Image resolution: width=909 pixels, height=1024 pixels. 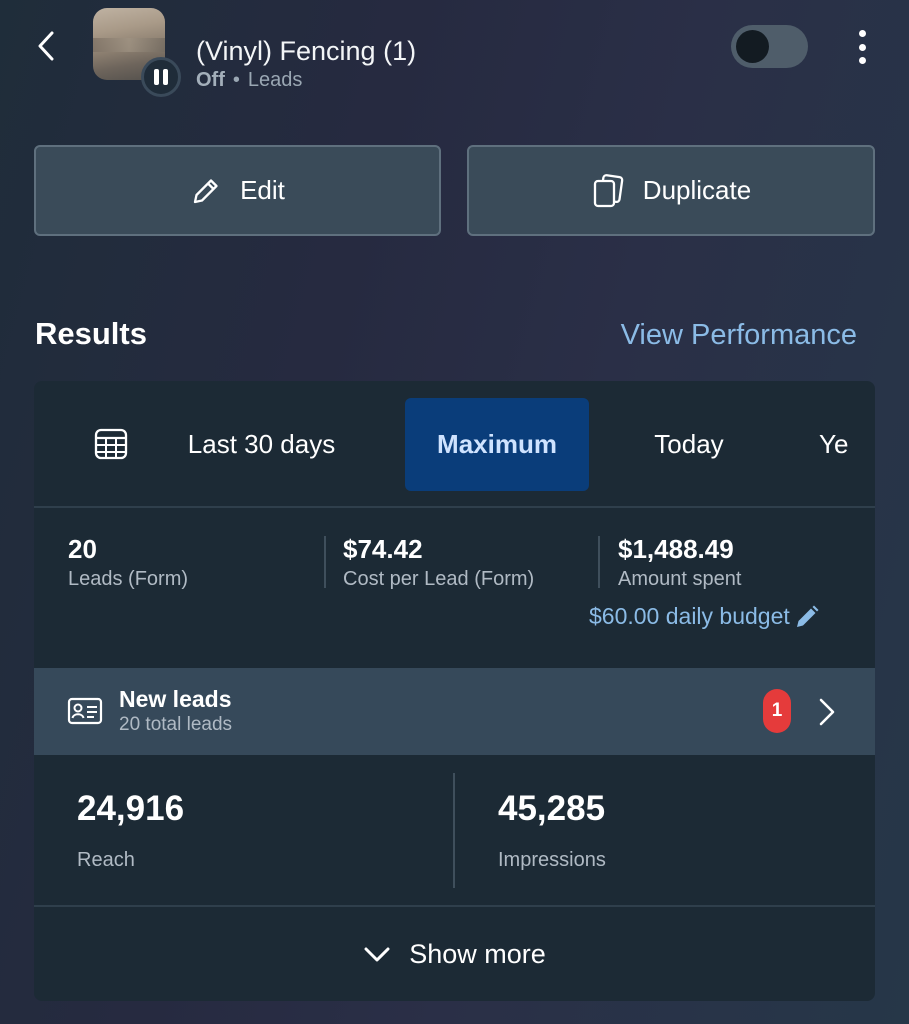 I want to click on stat-value: 24,916, so click(x=131, y=808).